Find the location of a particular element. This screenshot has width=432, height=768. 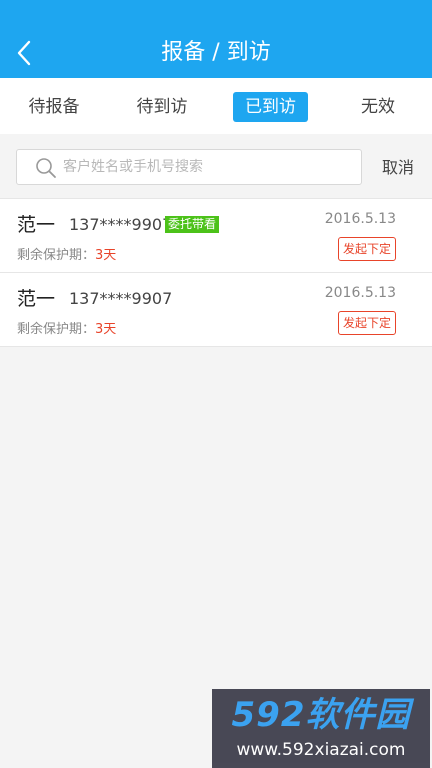

search-input is located at coordinates (208, 167).